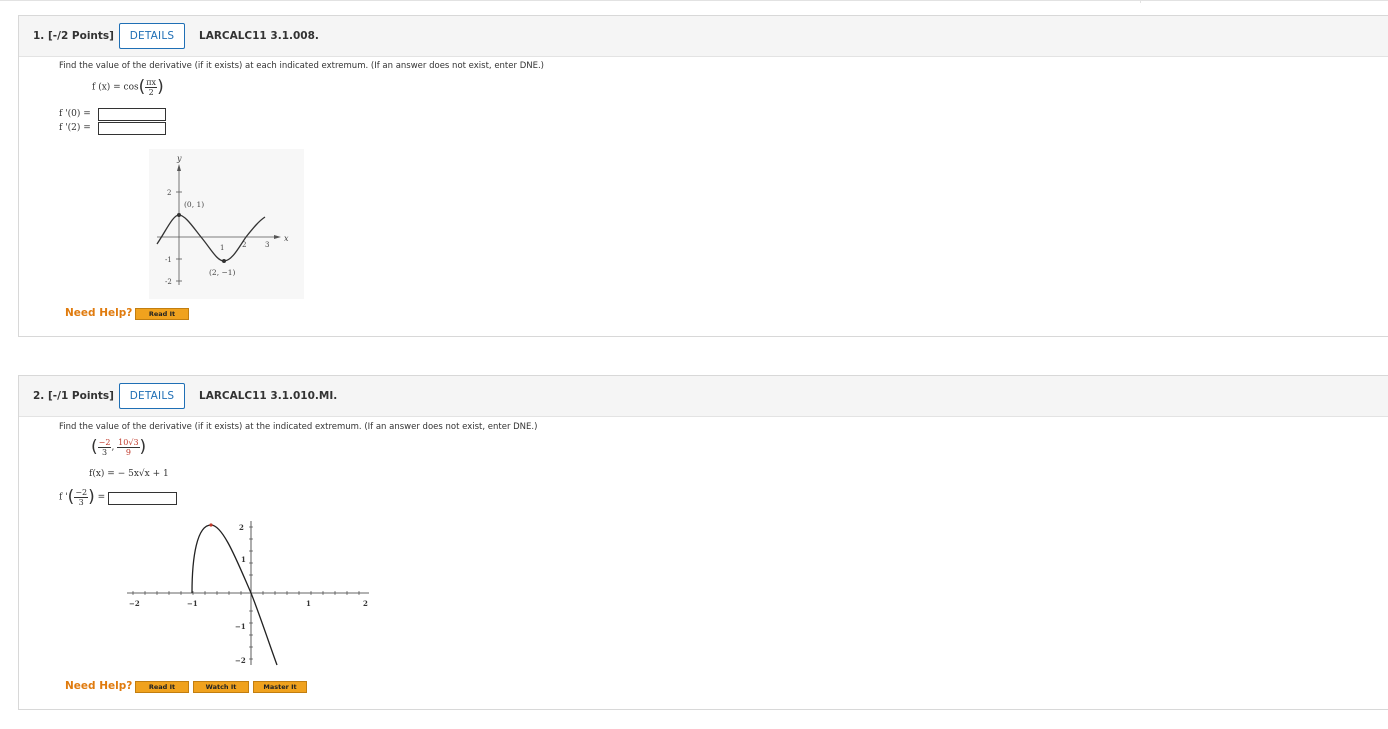  I want to click on x-tick-label: 2, so click(365, 603).